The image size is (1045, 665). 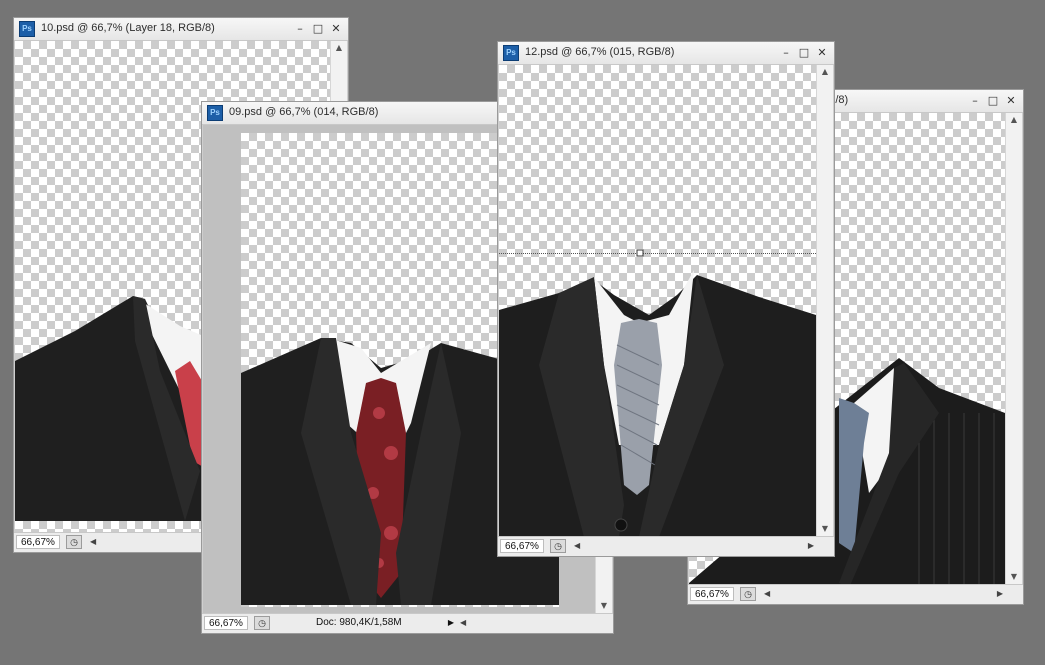 I want to click on status-bar: 66,67% ◷ Doc: 980,4K/1,58M ▶ ◀, so click(x=407, y=623).